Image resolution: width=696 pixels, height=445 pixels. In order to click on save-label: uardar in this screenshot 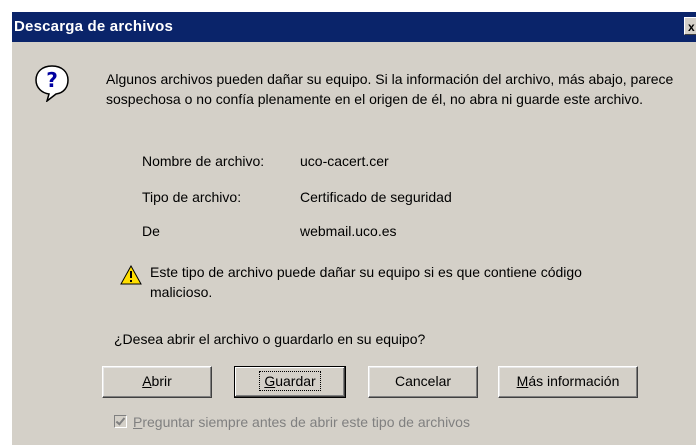, I will do `click(295, 381)`.